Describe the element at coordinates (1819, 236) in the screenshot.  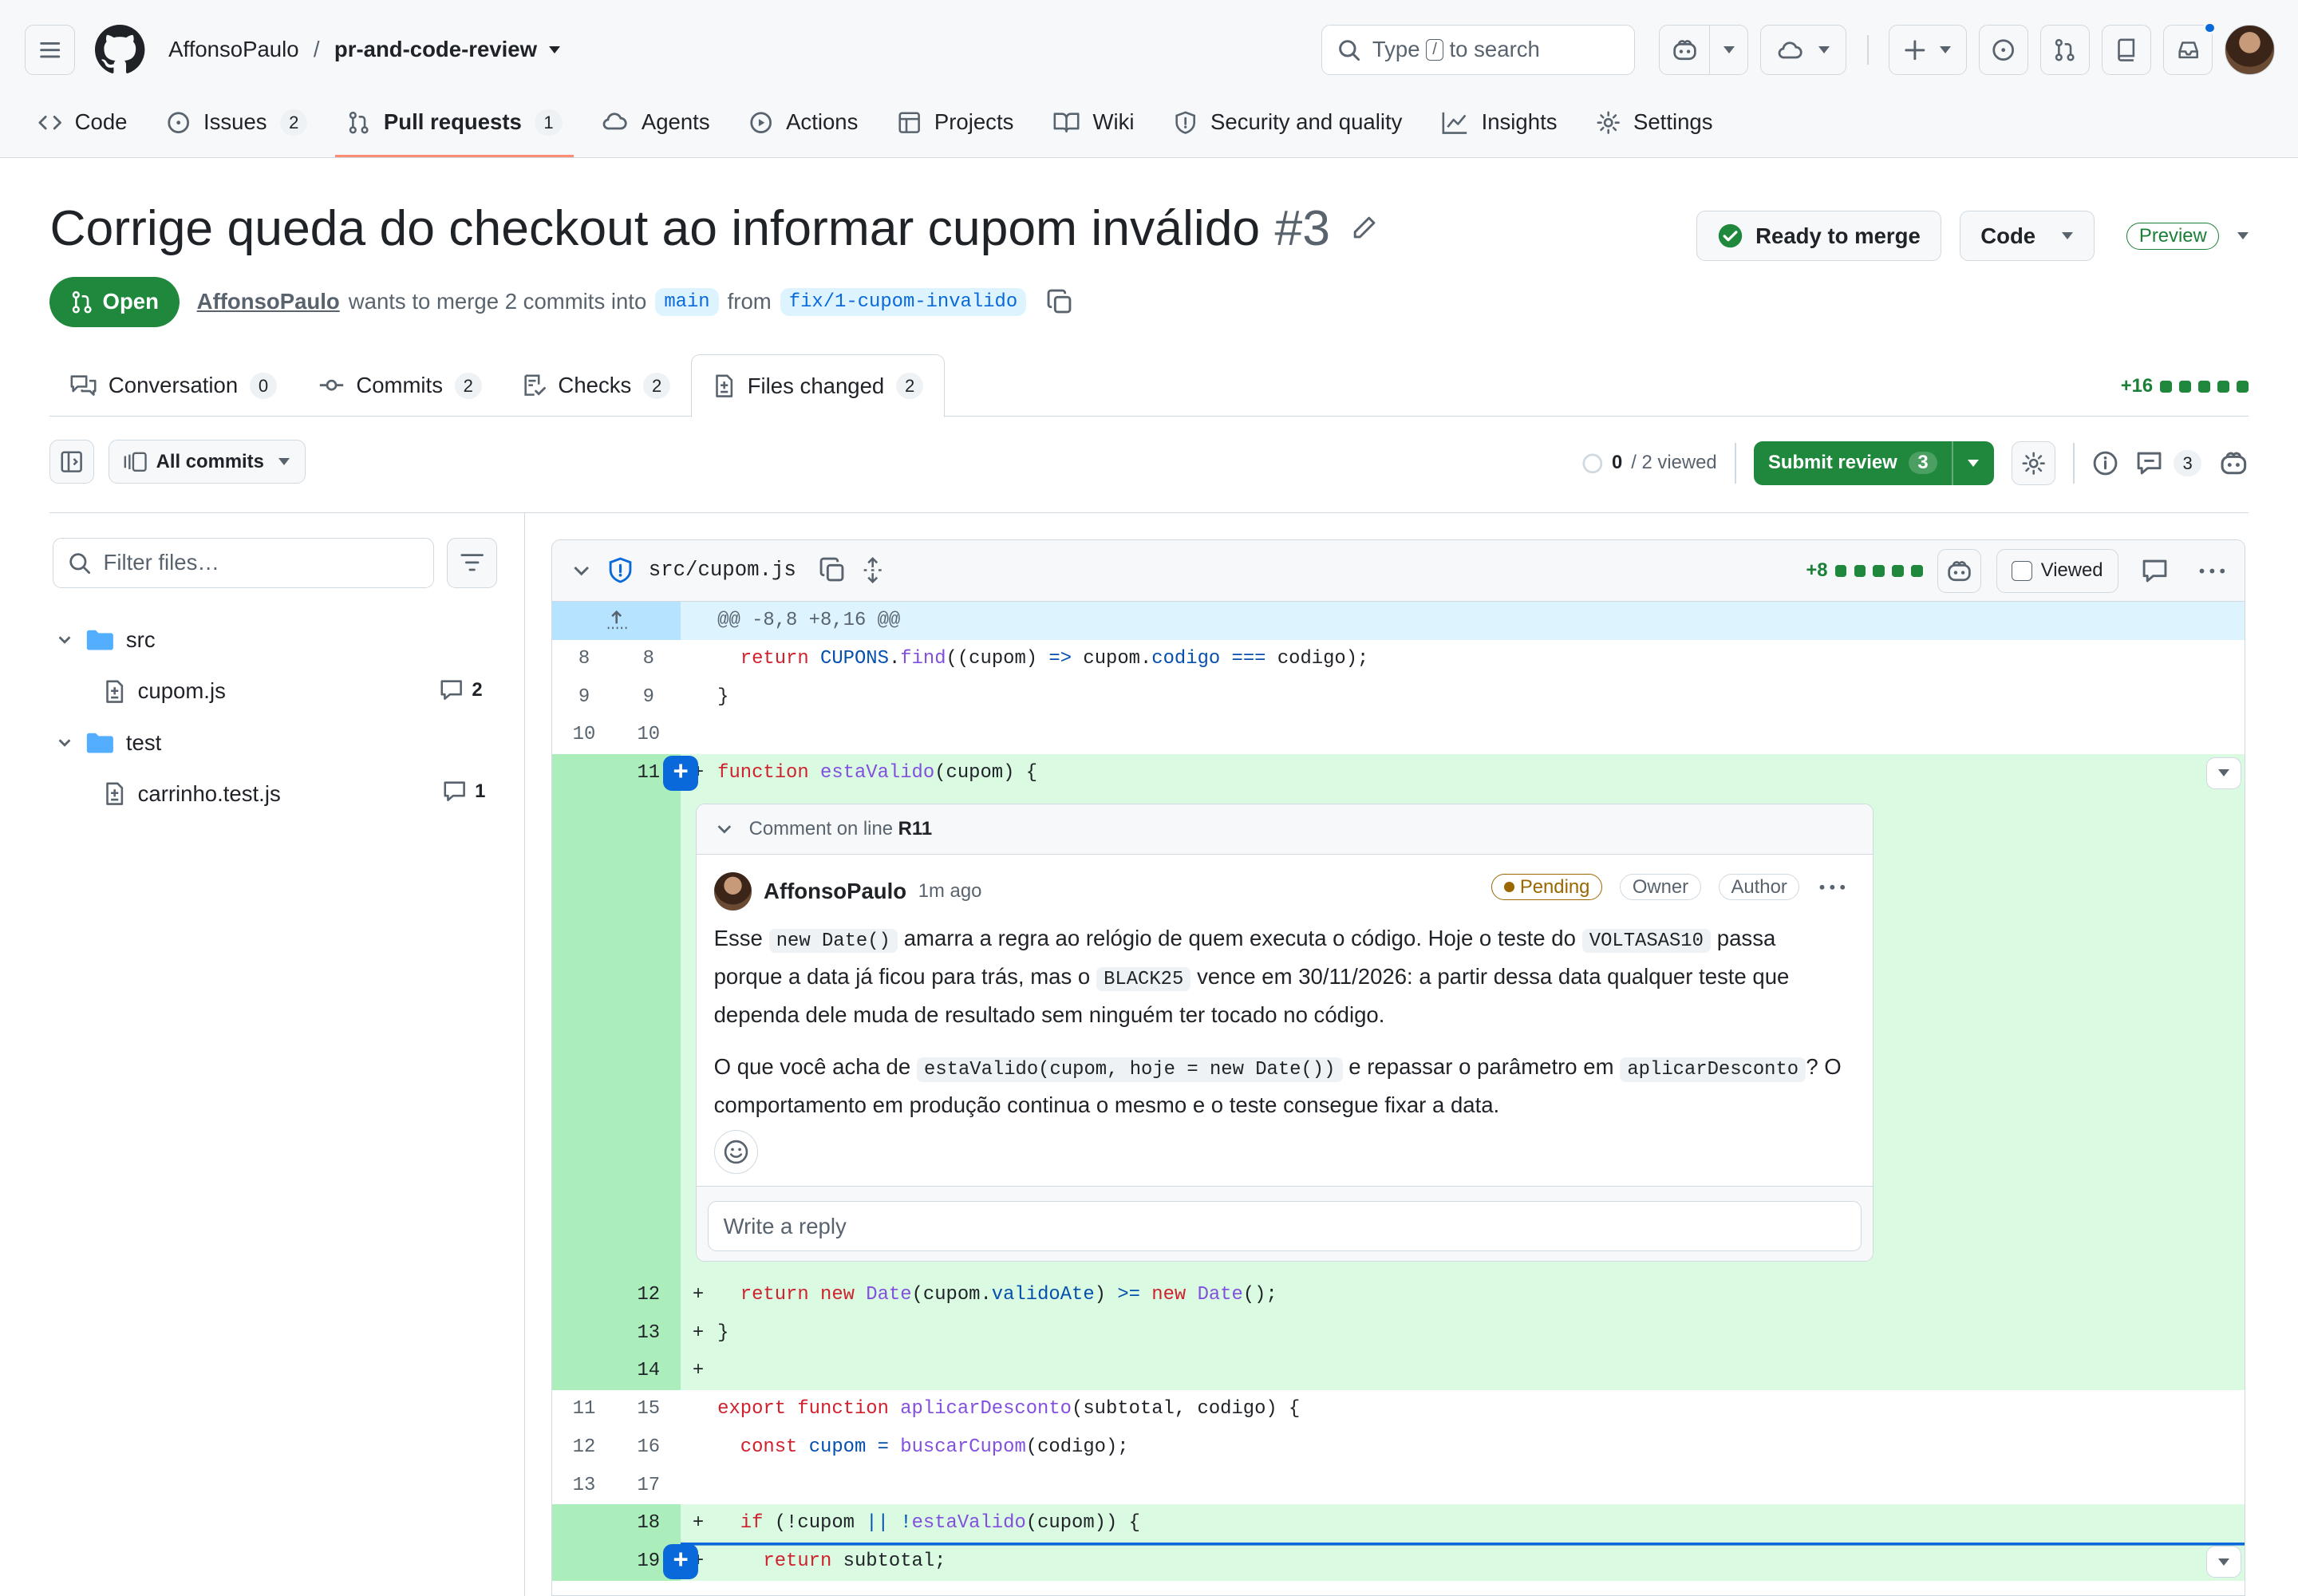
I see `ready-to-merge-button: Ready to merge` at that location.